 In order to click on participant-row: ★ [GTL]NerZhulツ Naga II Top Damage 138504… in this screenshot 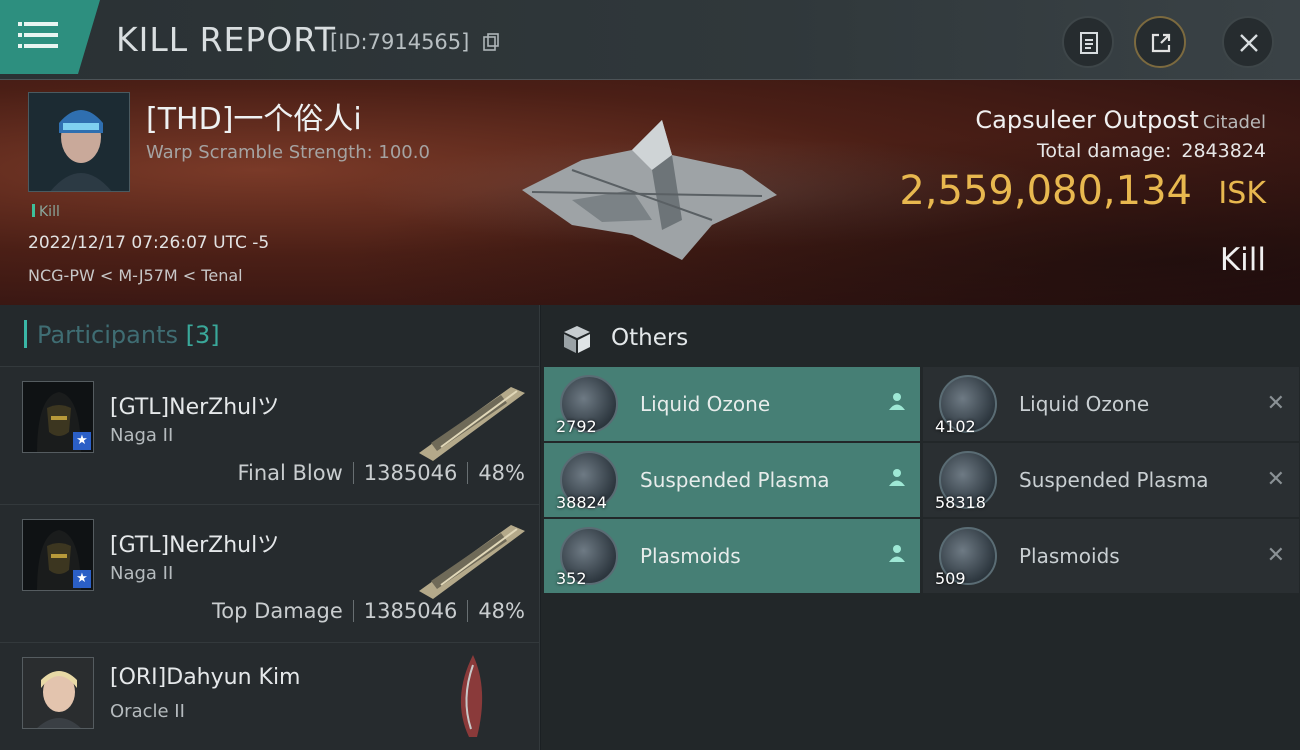, I will do `click(269, 574)`.